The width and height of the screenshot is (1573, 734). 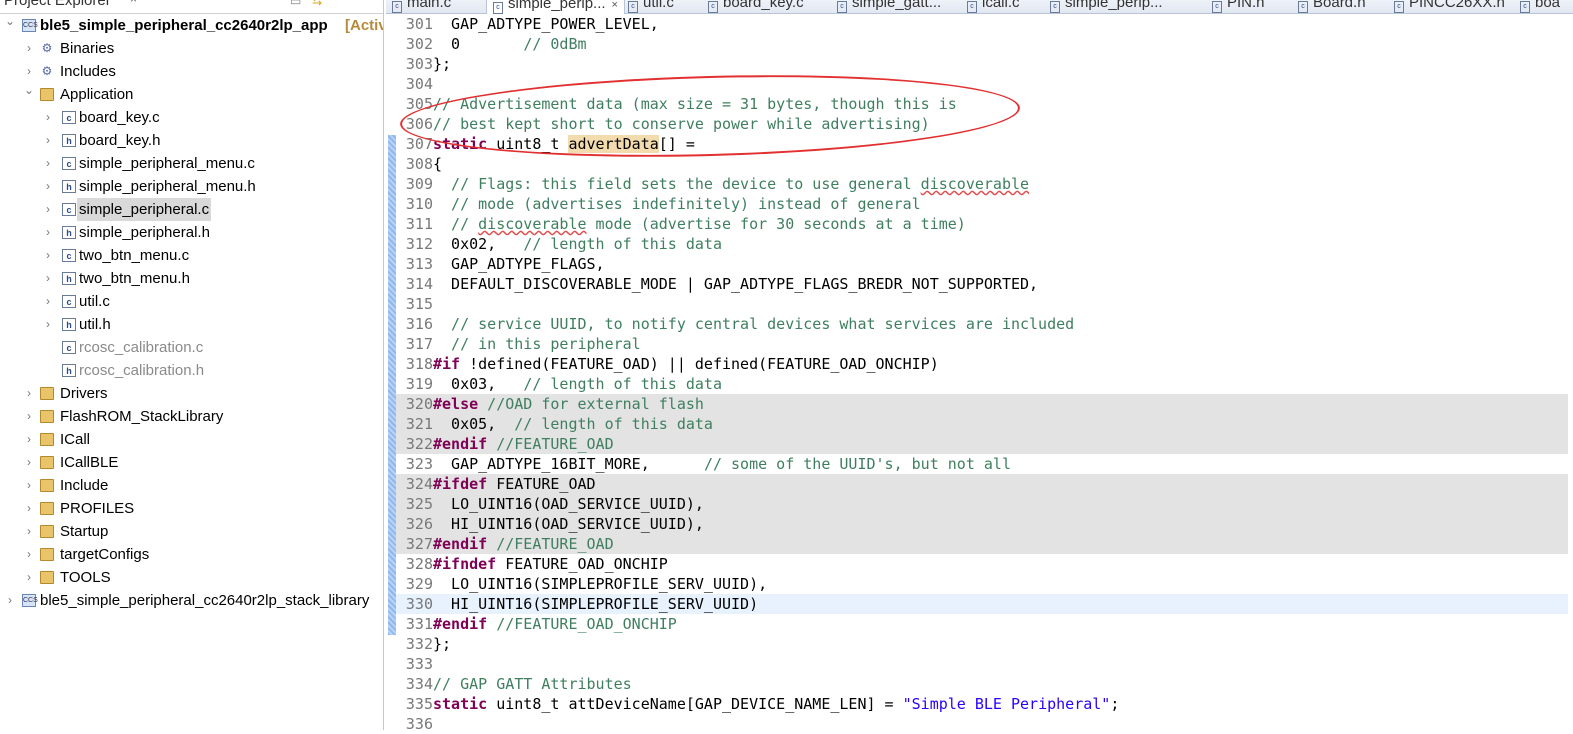 I want to click on code-line: 317 // in this peripheral, so click(x=982, y=344).